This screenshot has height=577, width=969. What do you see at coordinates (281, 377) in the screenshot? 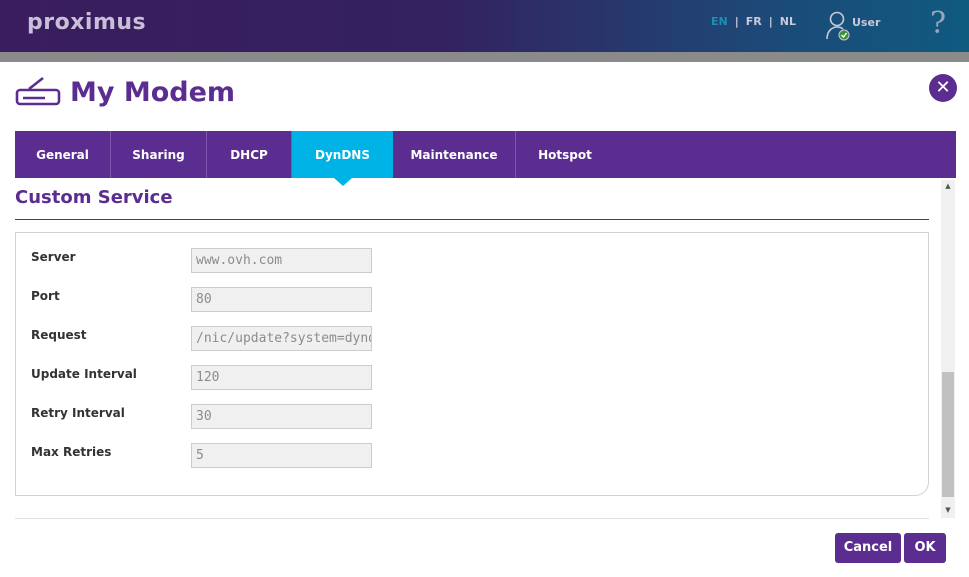
I see `update-interval-input: 120` at bounding box center [281, 377].